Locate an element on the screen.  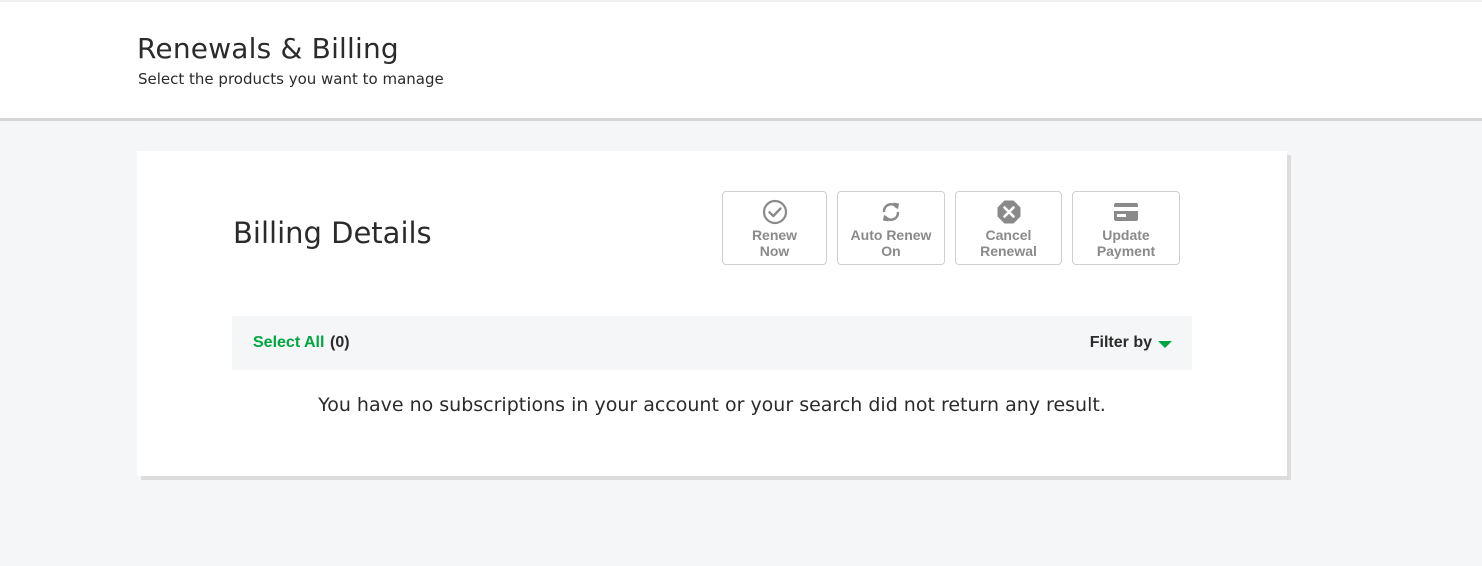
filter-by-label: Filter by is located at coordinates (1120, 342).